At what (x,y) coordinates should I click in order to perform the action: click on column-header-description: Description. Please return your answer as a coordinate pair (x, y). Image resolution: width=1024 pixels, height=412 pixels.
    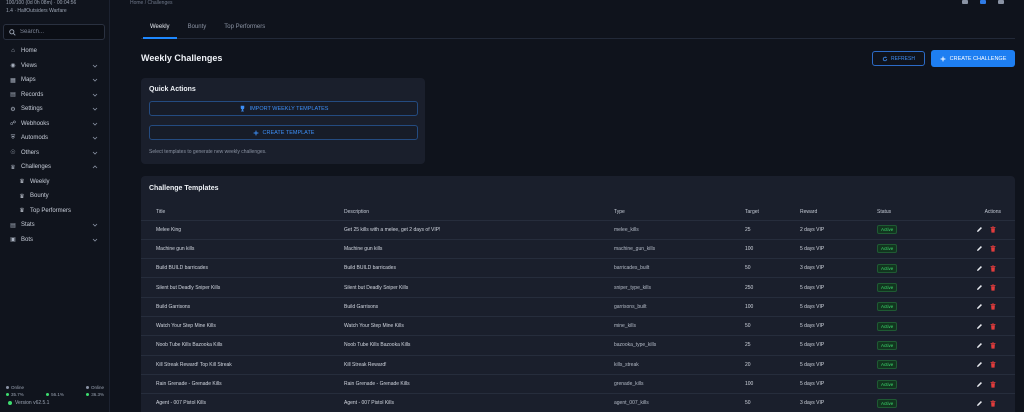
    Looking at the image, I should click on (479, 212).